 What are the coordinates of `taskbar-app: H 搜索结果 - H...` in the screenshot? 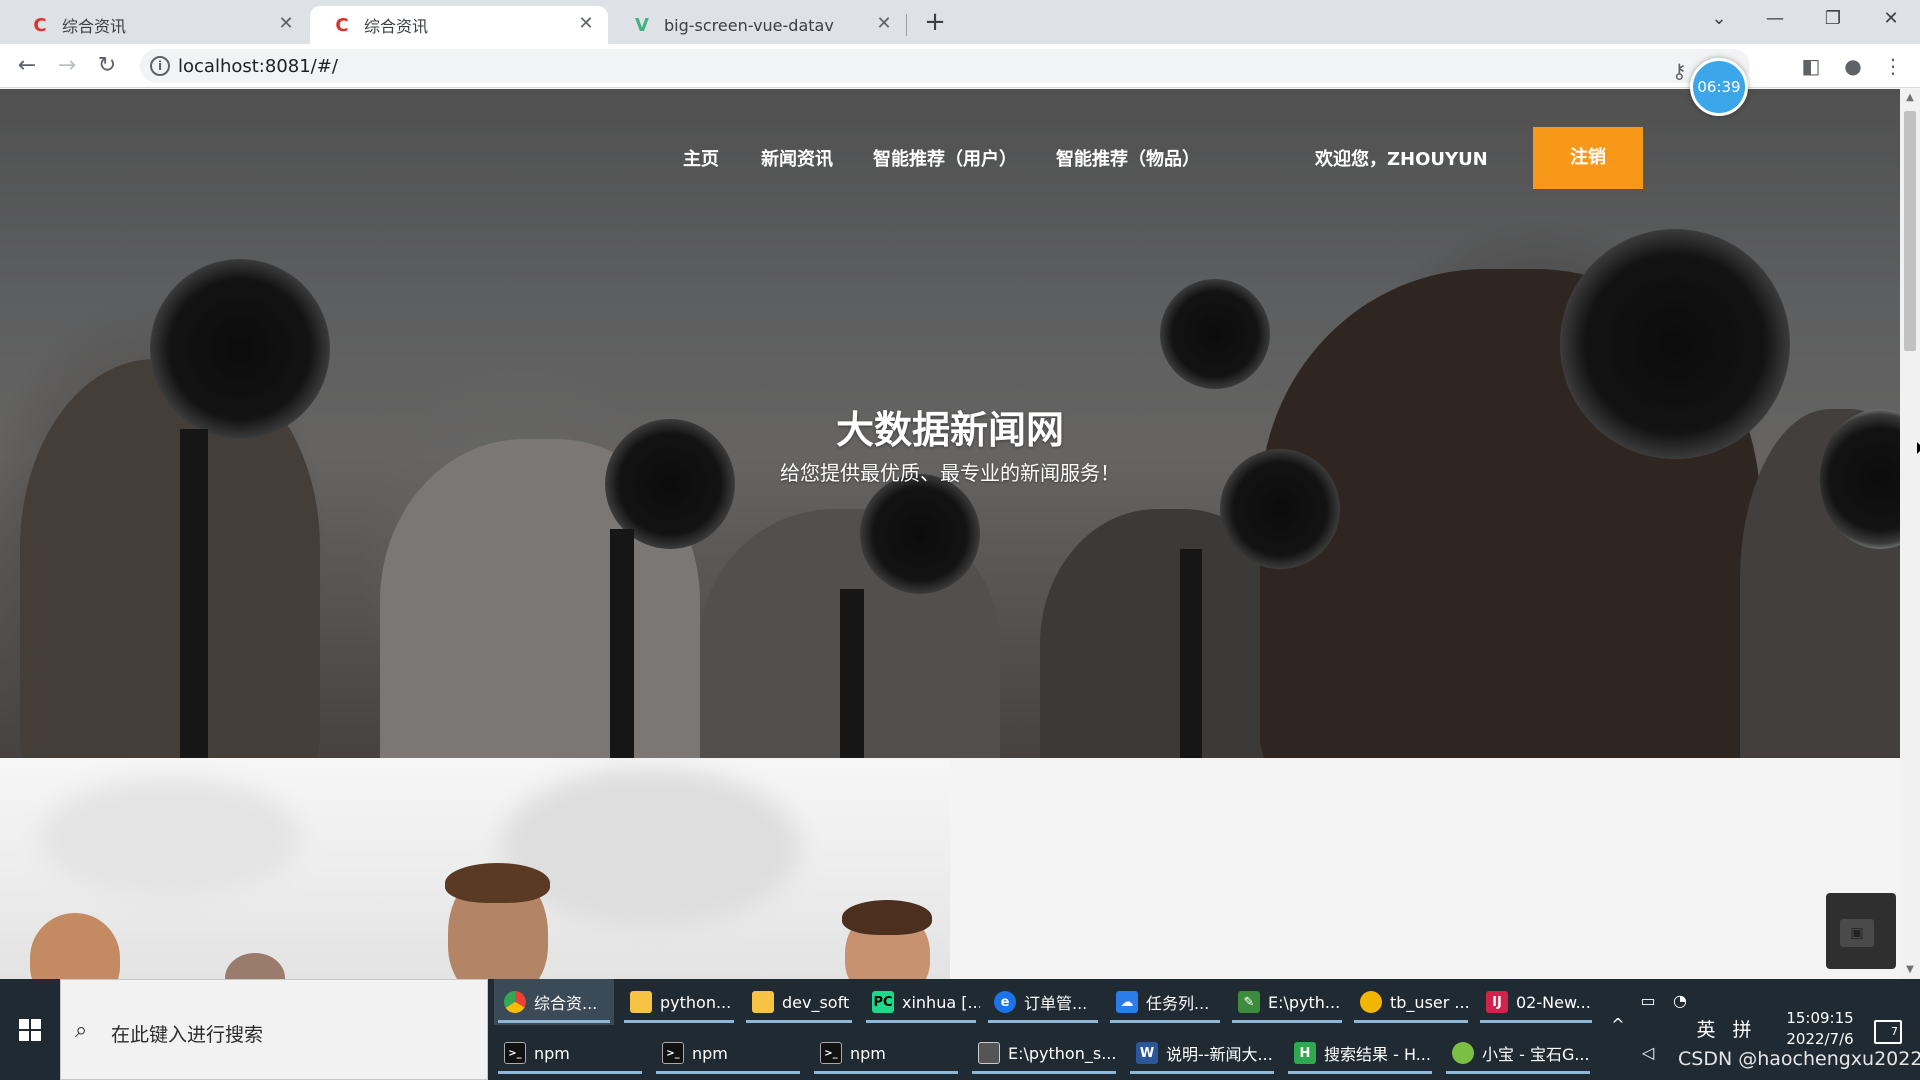 It's located at (1360, 1053).